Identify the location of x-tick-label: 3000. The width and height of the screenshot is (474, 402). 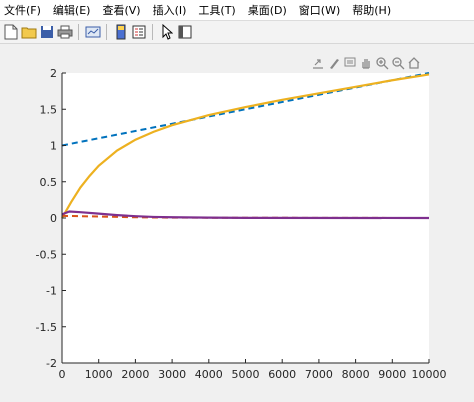
(172, 374).